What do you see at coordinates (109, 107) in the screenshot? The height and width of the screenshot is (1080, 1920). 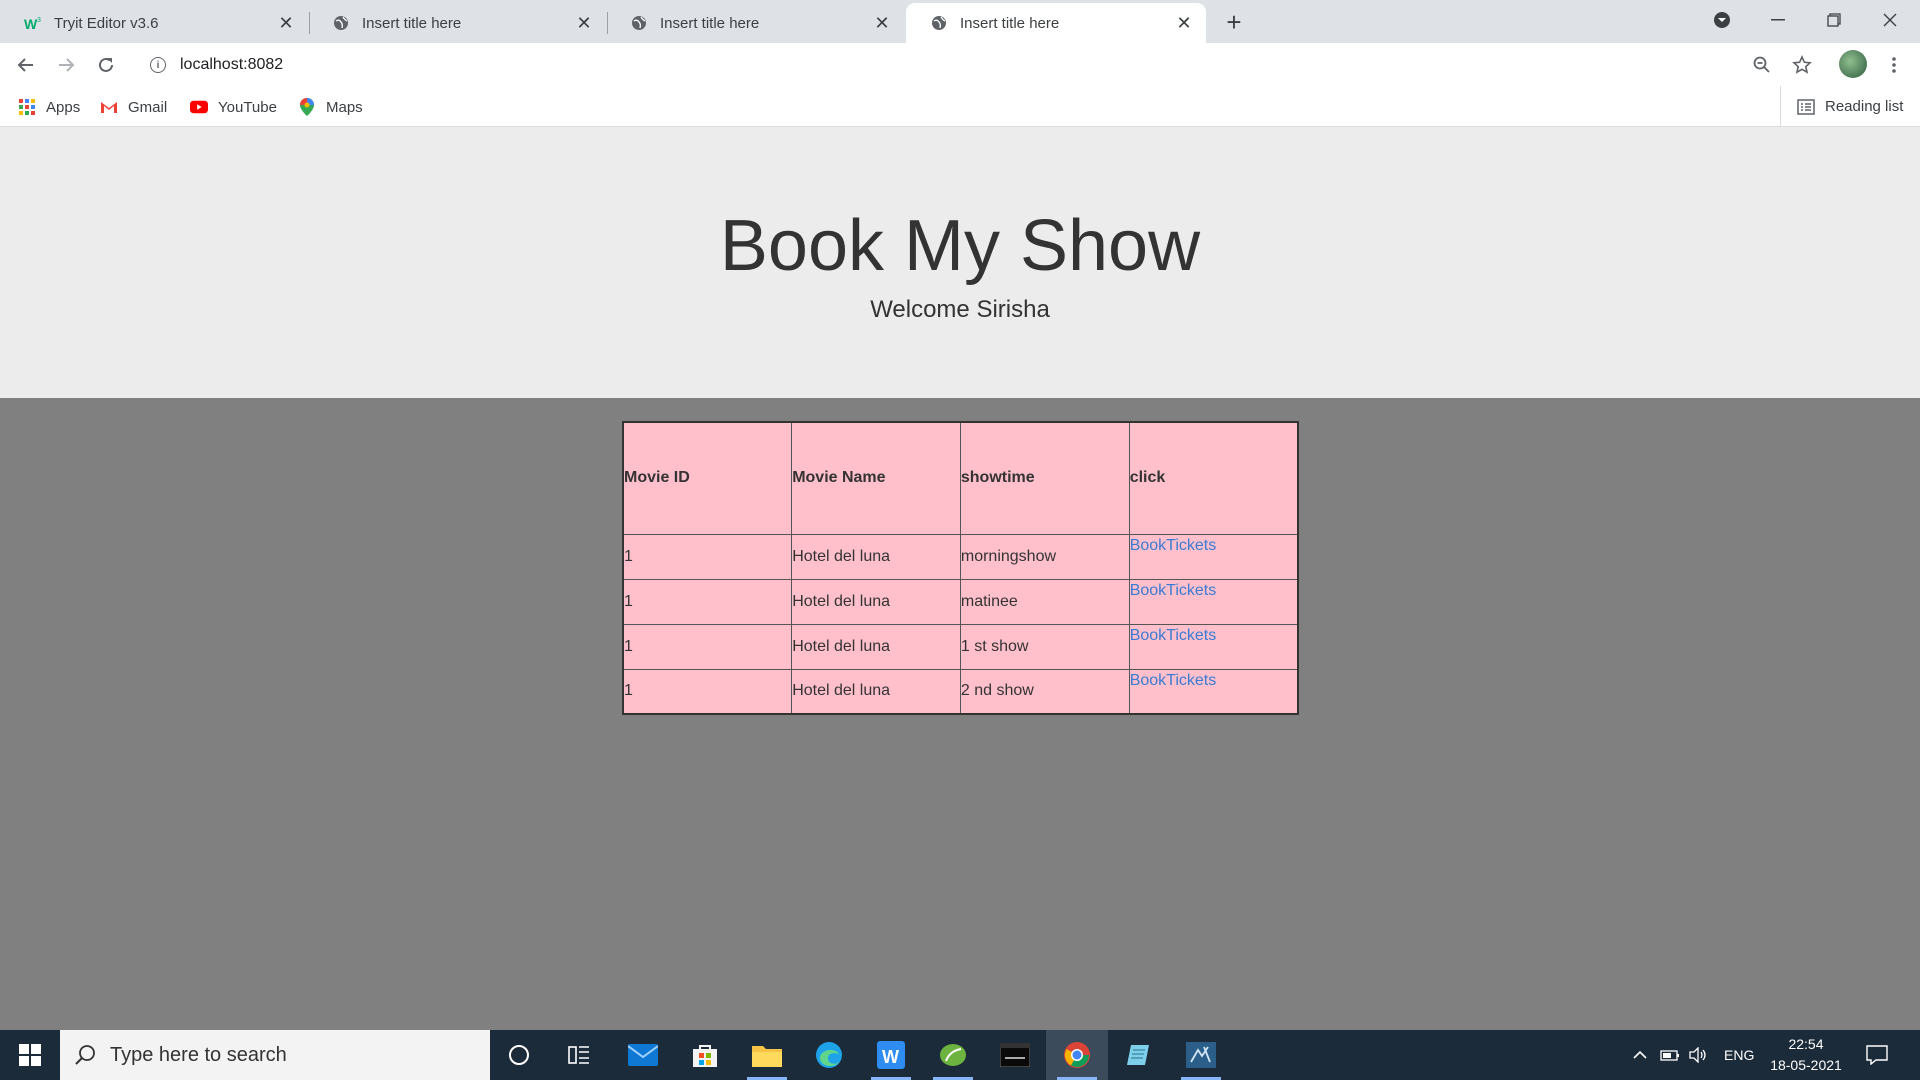 I see `gmail-icon` at bounding box center [109, 107].